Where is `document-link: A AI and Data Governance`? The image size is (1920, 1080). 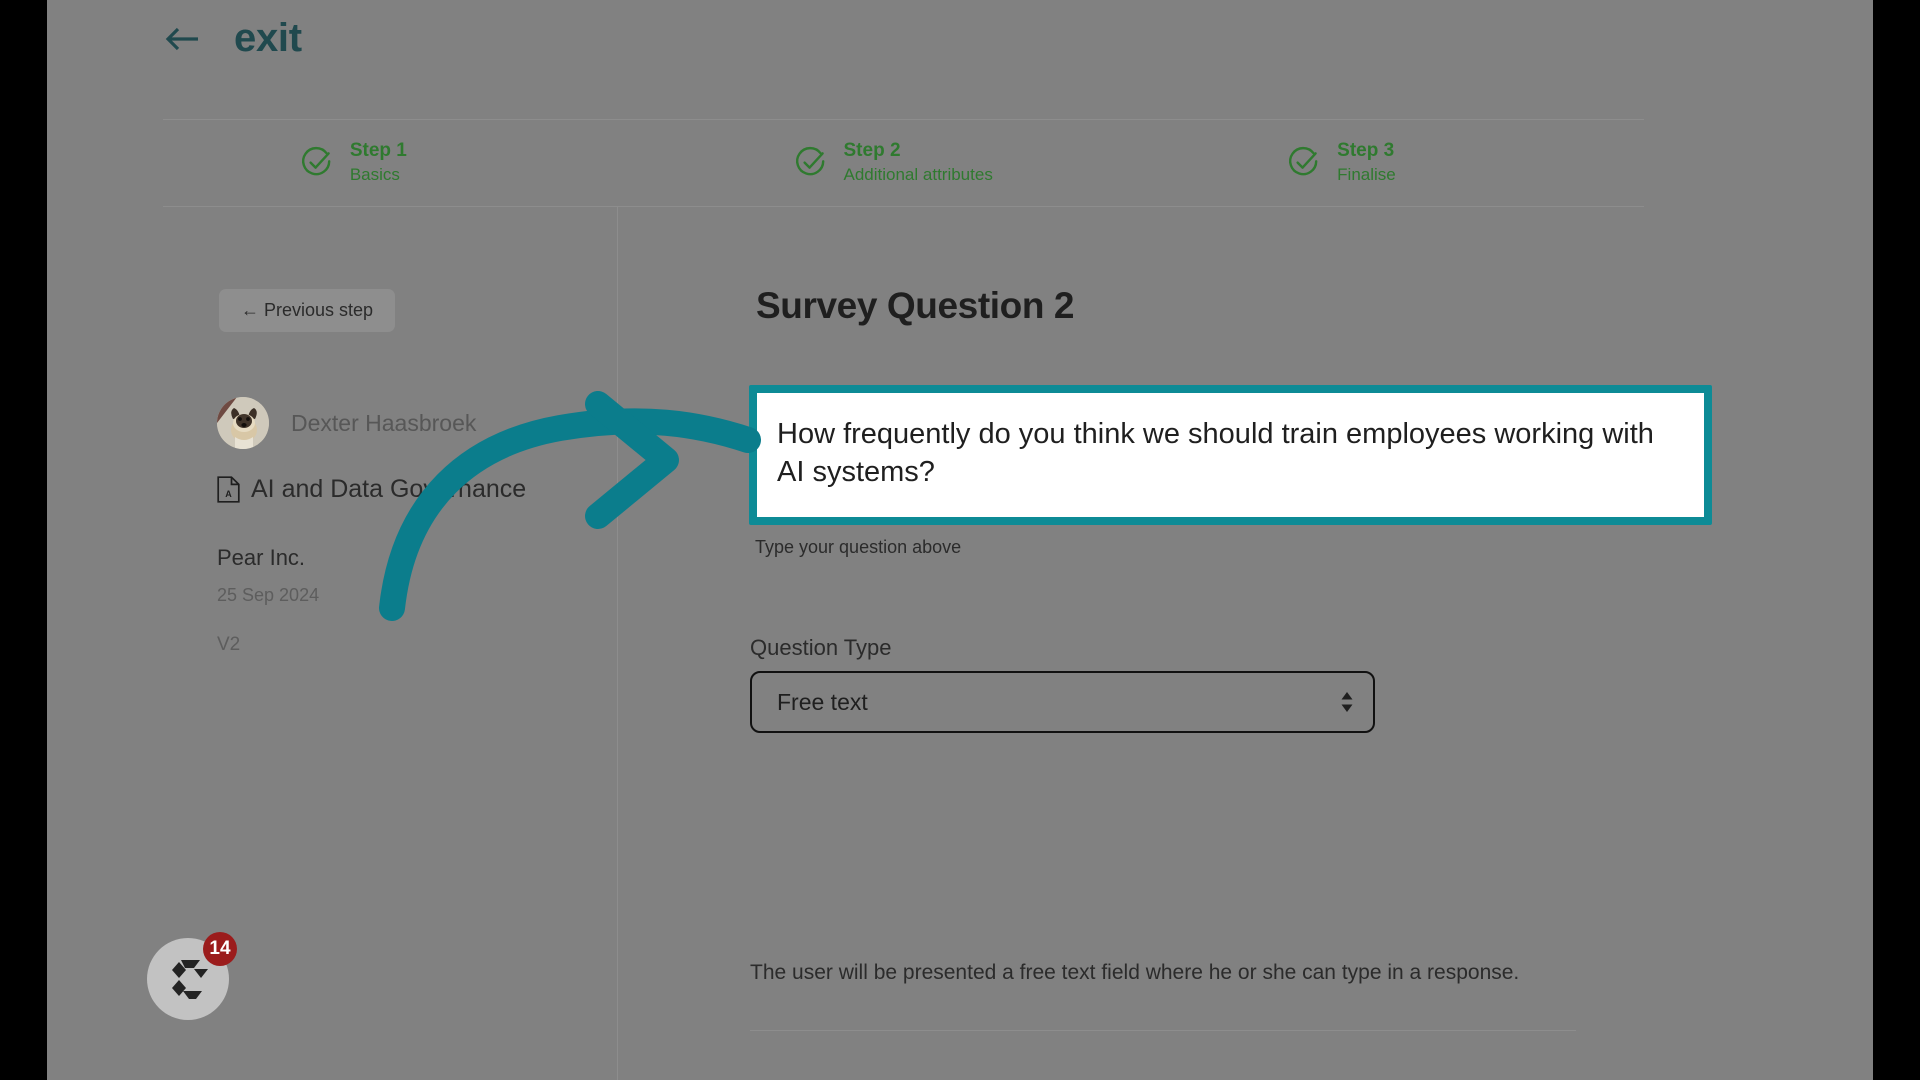
document-link: A AI and Data Governance is located at coordinates (371, 489).